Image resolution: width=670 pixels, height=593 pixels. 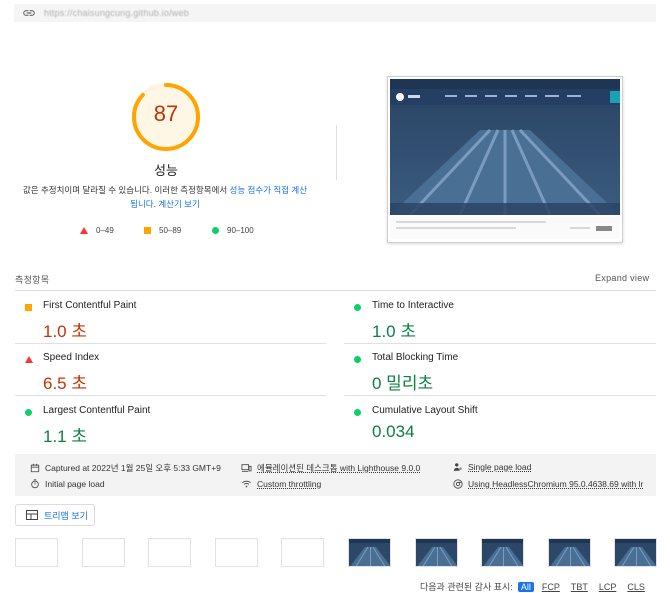 What do you see at coordinates (170, 230) in the screenshot?
I see `legend-average-range: 50–89` at bounding box center [170, 230].